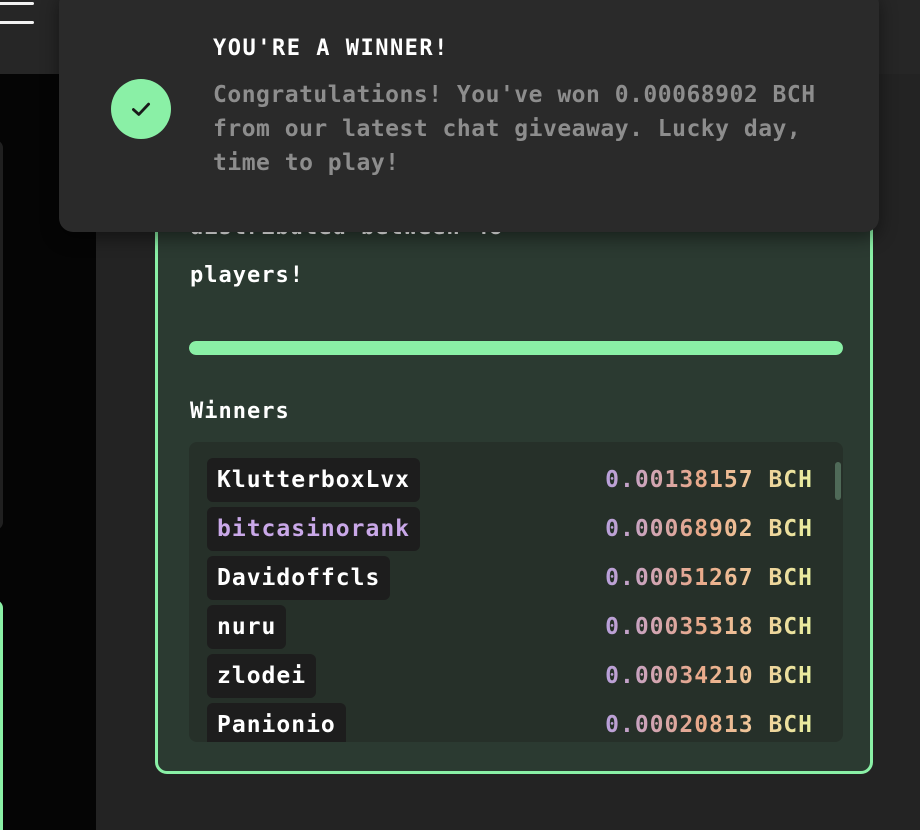 The height and width of the screenshot is (830, 920). Describe the element at coordinates (709, 529) in the screenshot. I see `winner-amount: 0.00068902 BCH` at that location.